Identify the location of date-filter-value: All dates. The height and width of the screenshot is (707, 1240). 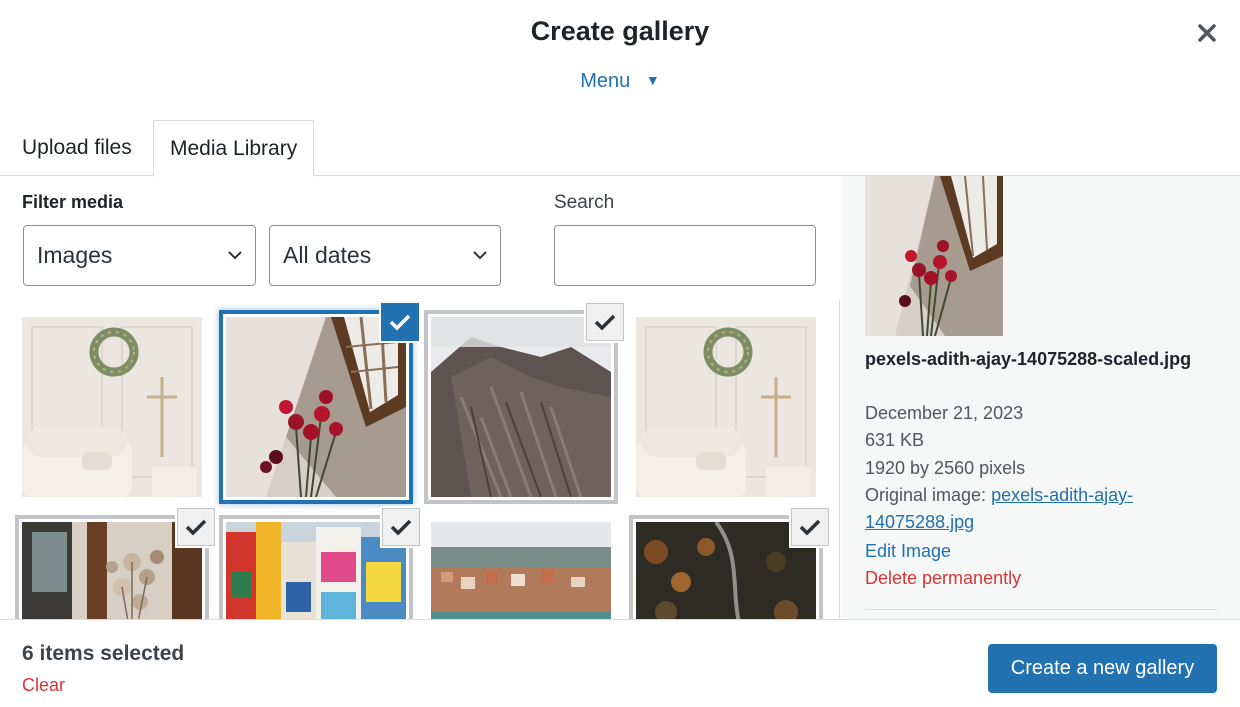
(327, 255).